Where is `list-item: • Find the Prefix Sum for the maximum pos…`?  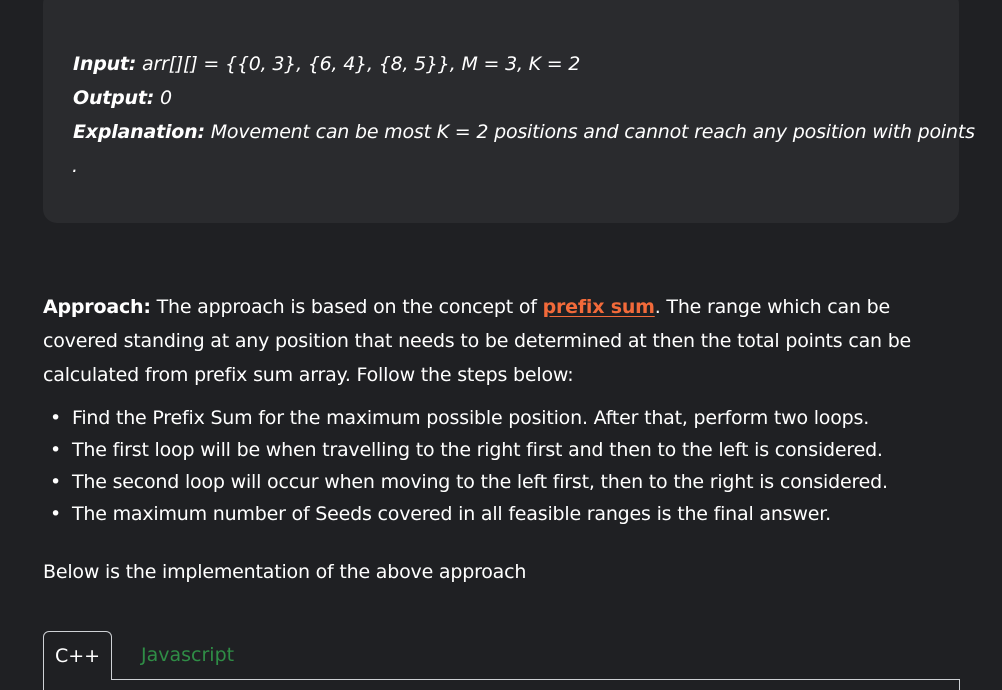
list-item: • Find the Prefix Sum for the maximum pos… is located at coordinates (465, 418).